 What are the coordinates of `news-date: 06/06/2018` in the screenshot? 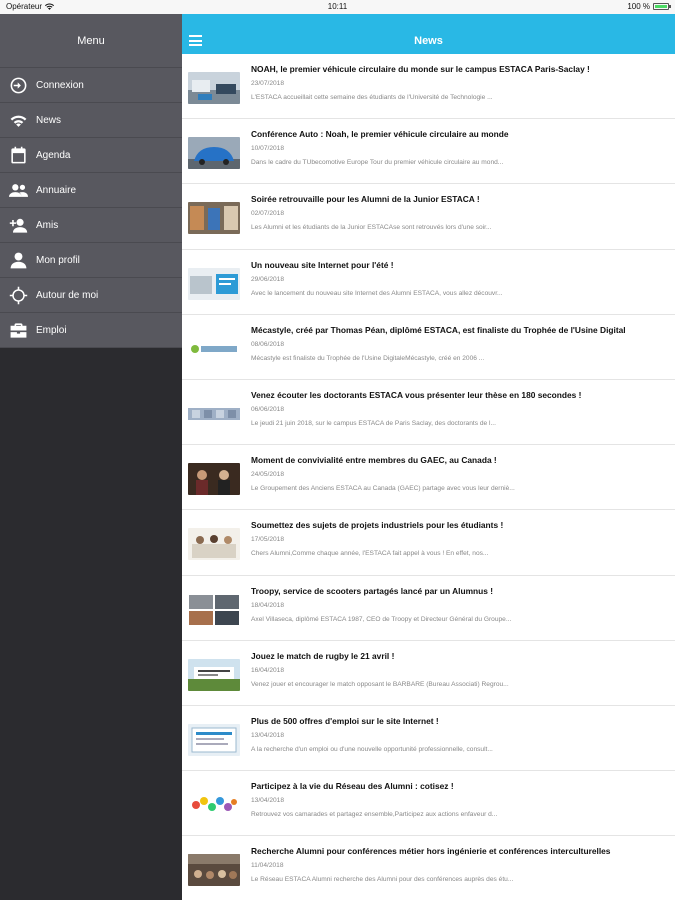 It's located at (268, 409).